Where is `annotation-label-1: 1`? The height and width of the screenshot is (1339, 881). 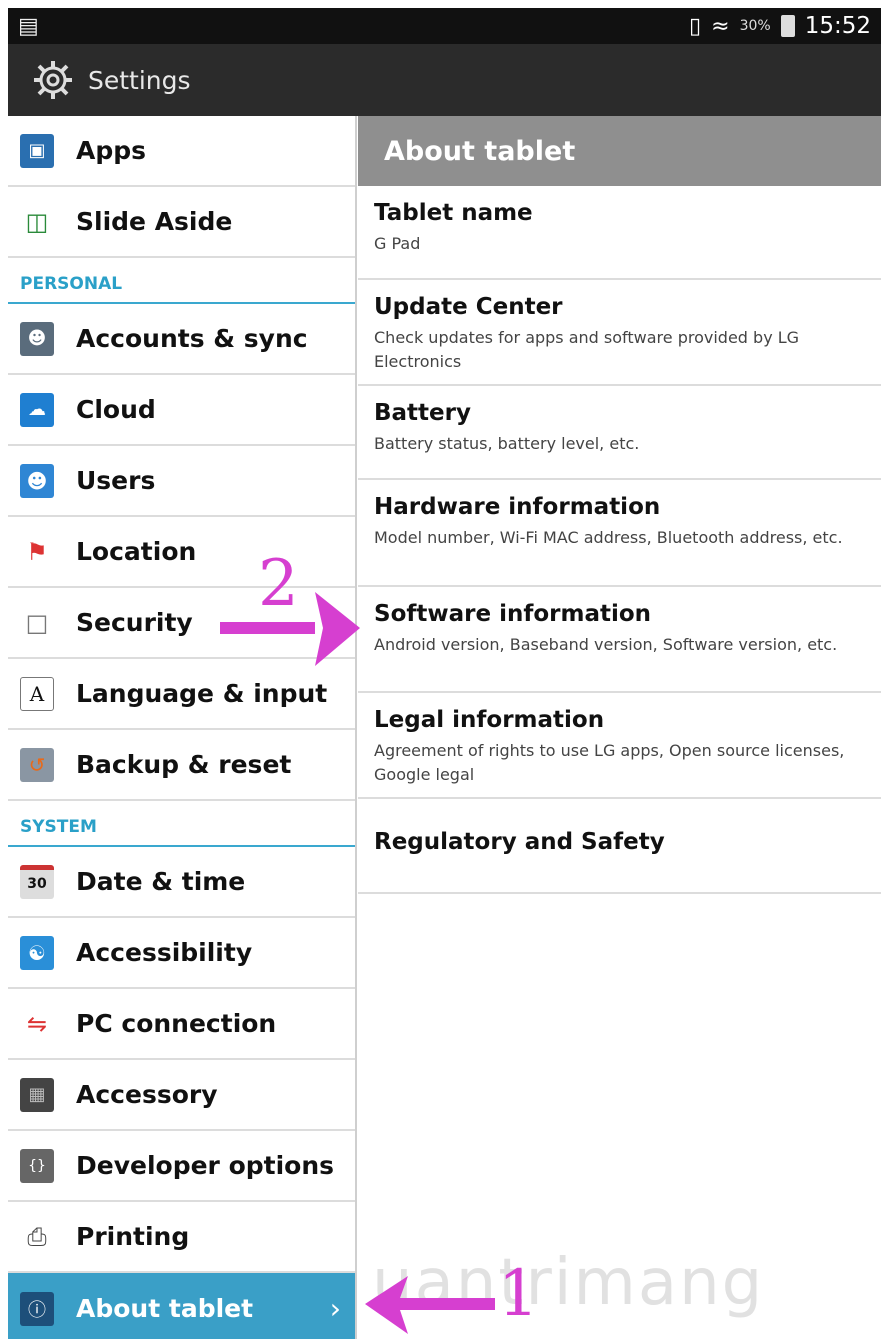
annotation-label-1: 1 is located at coordinates (518, 1294).